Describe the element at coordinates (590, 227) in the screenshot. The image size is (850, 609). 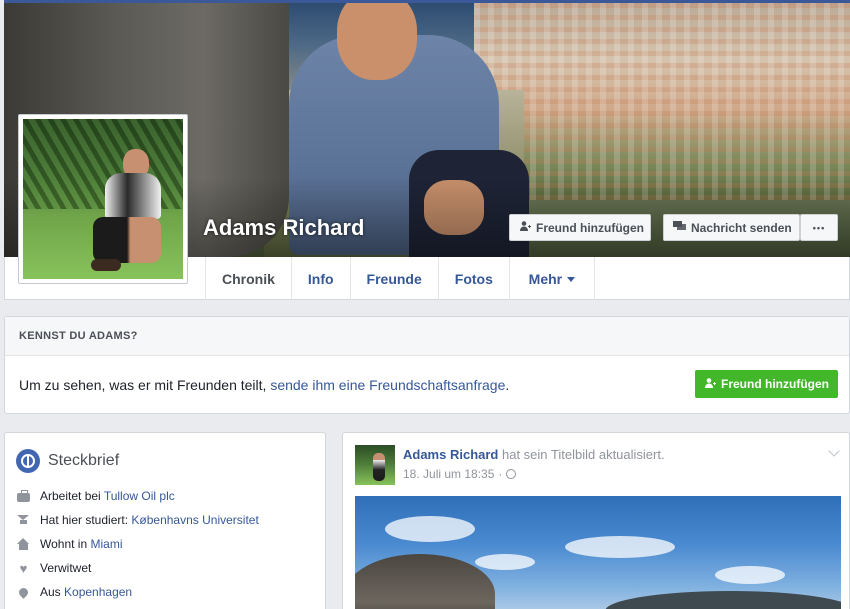
I see `add-friend-label: Freund hinzufügen` at that location.